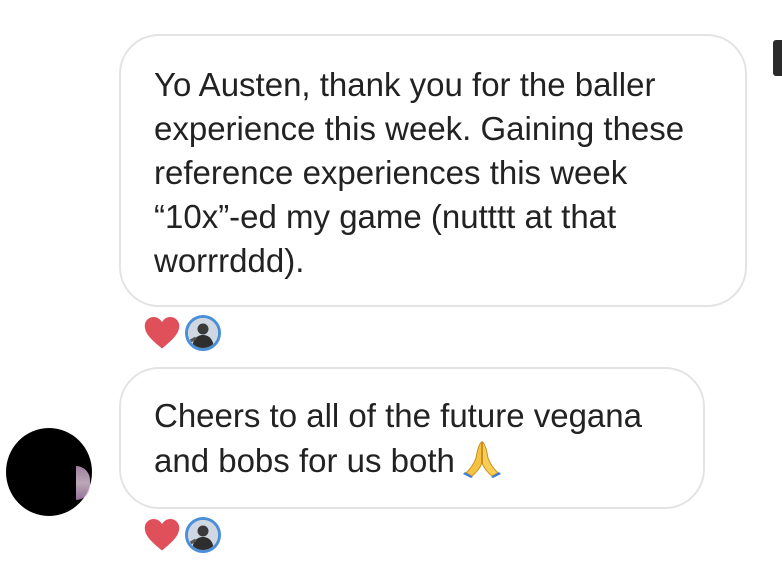  What do you see at coordinates (777, 58) in the screenshot?
I see `edge-fragment` at bounding box center [777, 58].